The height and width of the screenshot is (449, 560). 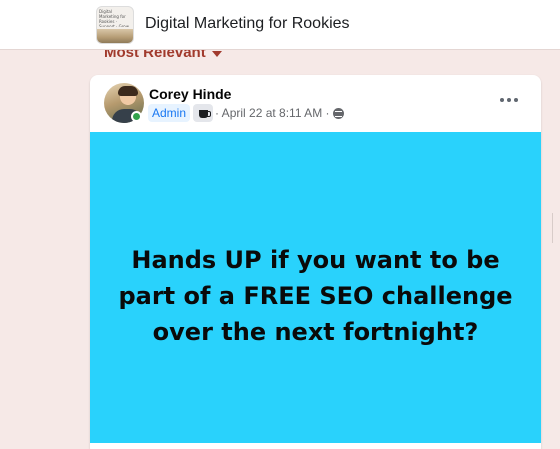 I want to click on group-title: Digital Marketing for Rookies, so click(x=247, y=24).